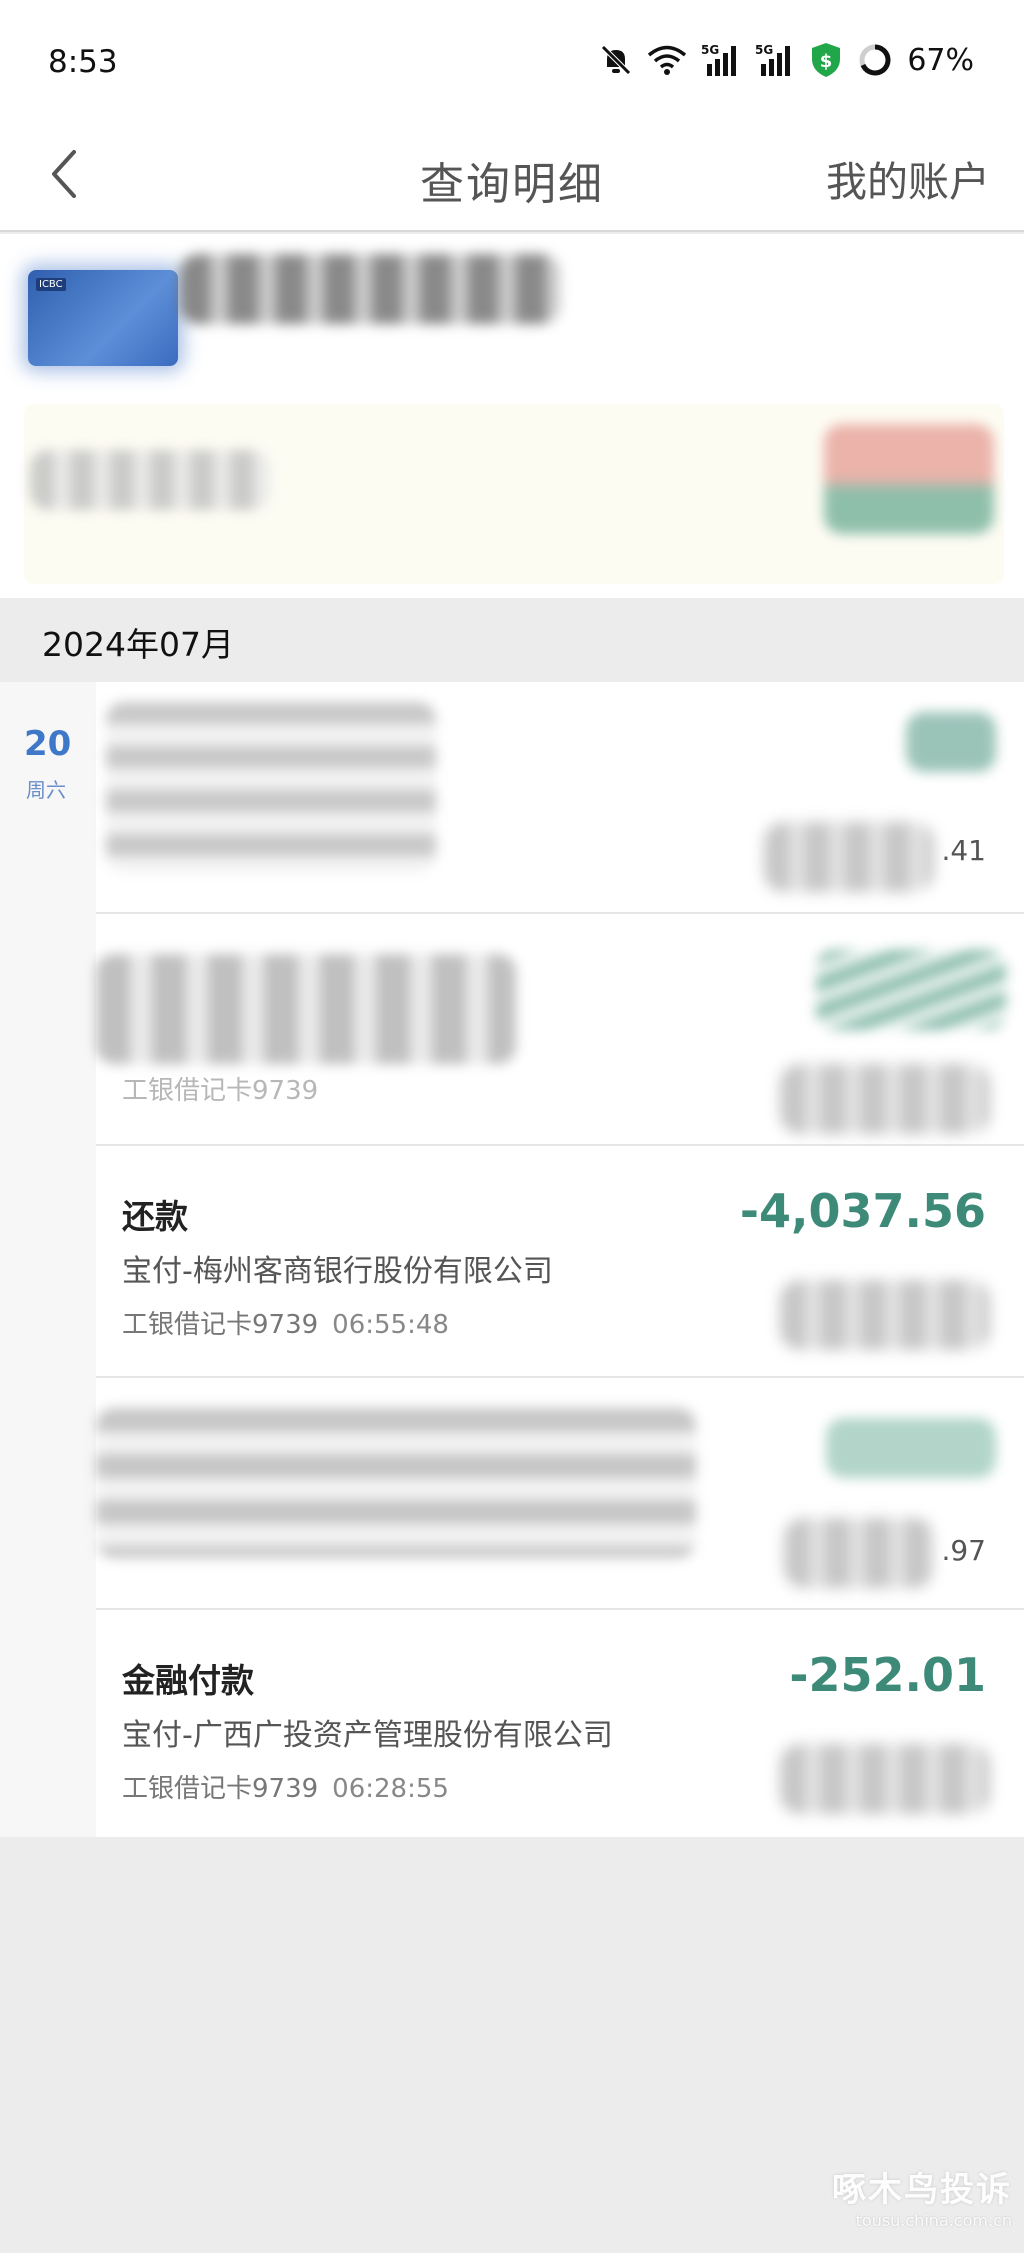 The image size is (1024, 2253). I want to click on date-day: 20, so click(48, 744).